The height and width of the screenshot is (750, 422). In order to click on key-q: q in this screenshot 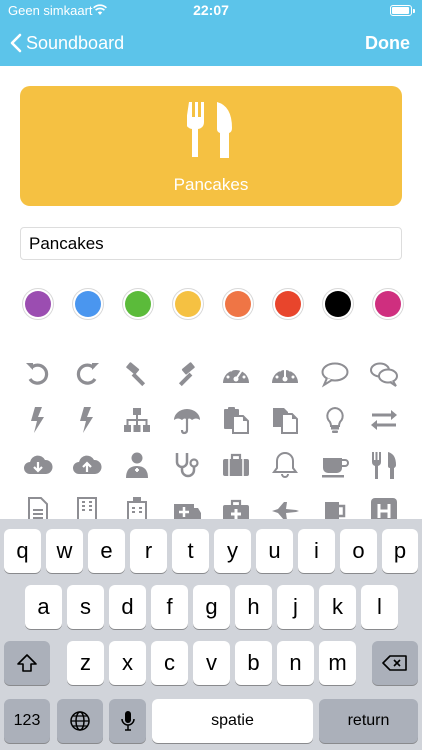, I will do `click(22, 551)`.